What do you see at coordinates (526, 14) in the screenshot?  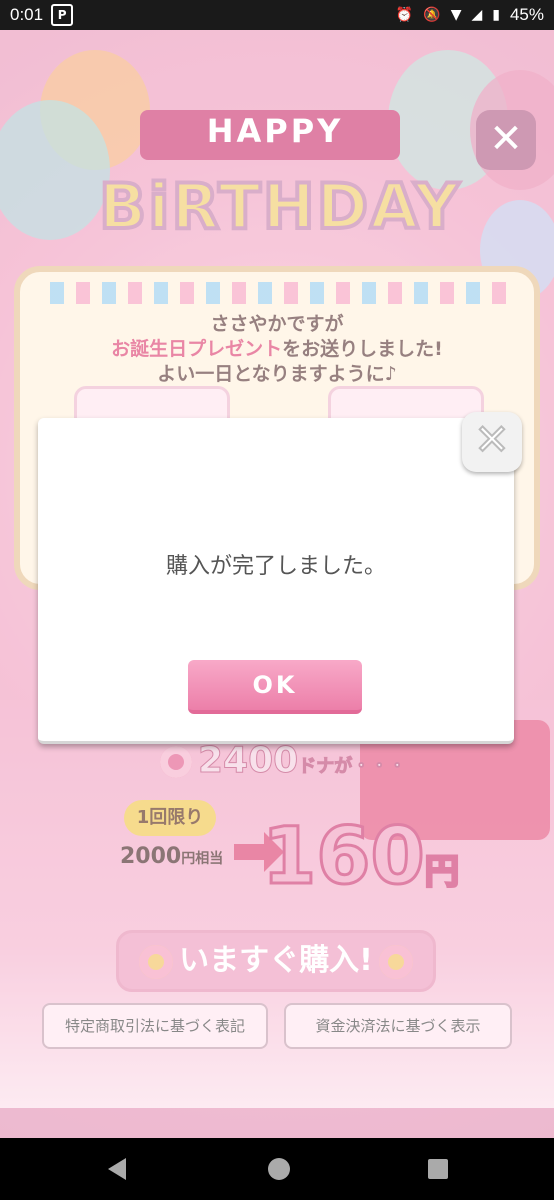 I see `battery-percent: 45%` at bounding box center [526, 14].